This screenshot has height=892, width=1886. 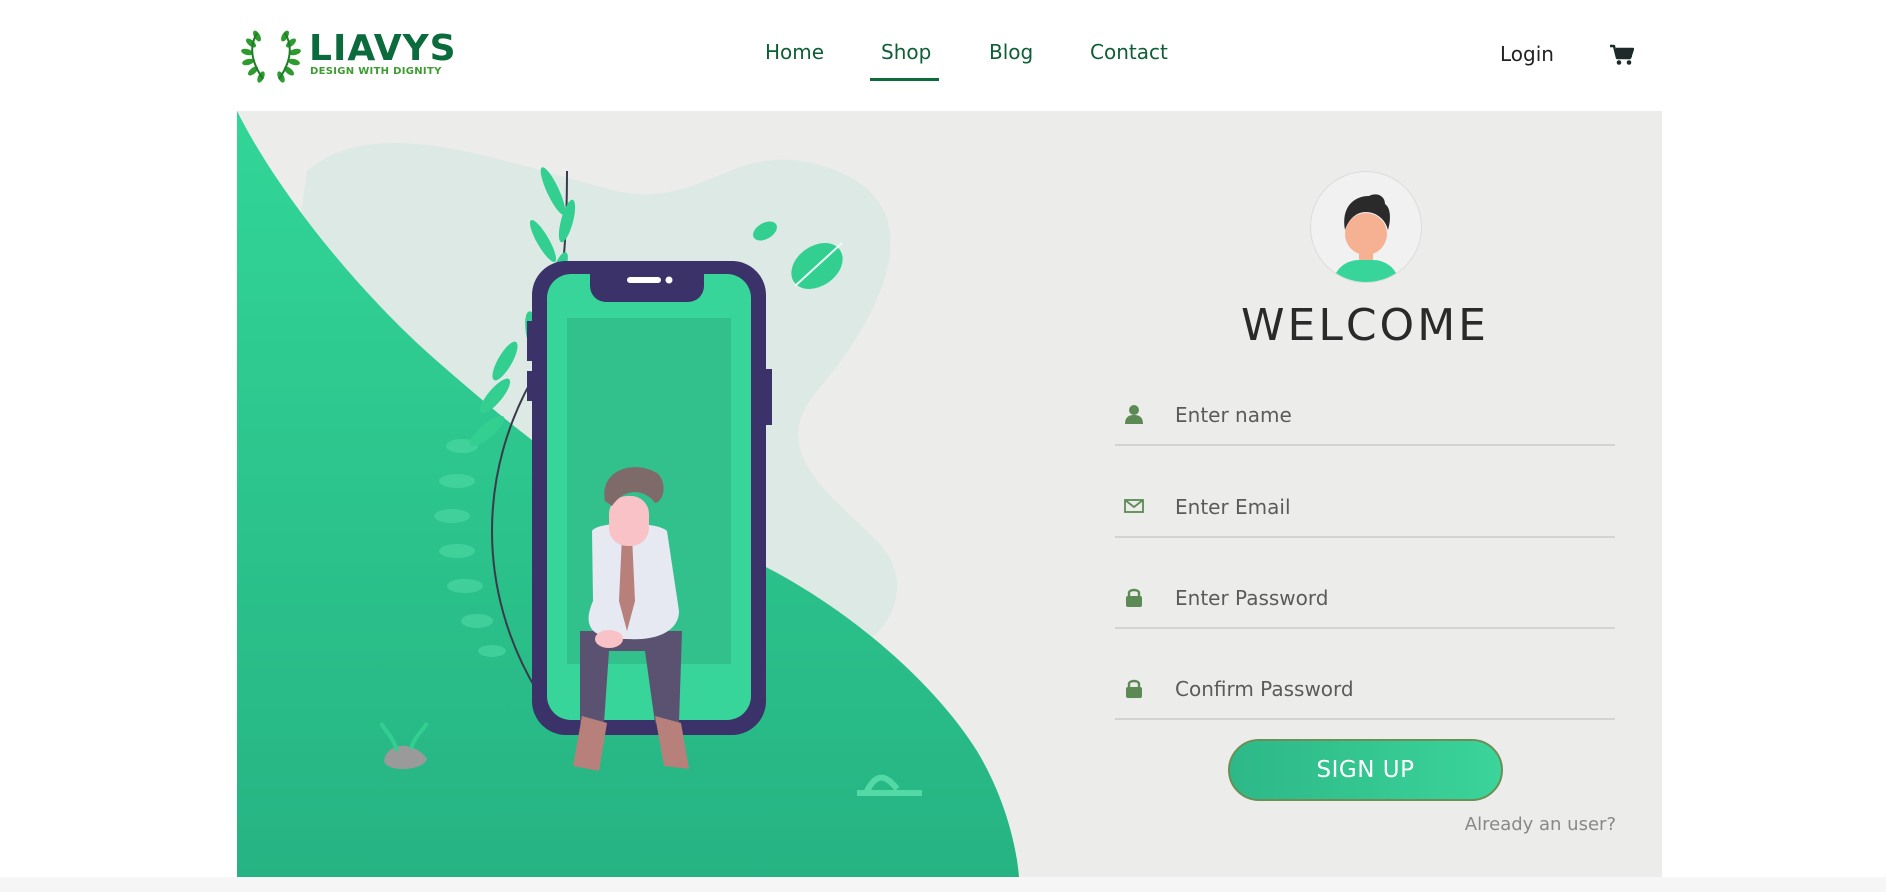 What do you see at coordinates (794, 52) in the screenshot?
I see `nav-link-home: Home` at bounding box center [794, 52].